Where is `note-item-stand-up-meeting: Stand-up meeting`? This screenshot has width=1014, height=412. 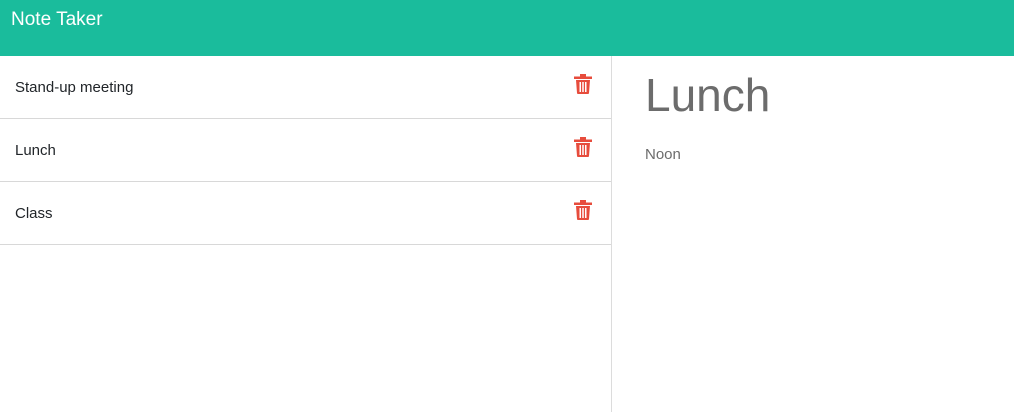
note-item-stand-up-meeting: Stand-up meeting is located at coordinates (305, 87).